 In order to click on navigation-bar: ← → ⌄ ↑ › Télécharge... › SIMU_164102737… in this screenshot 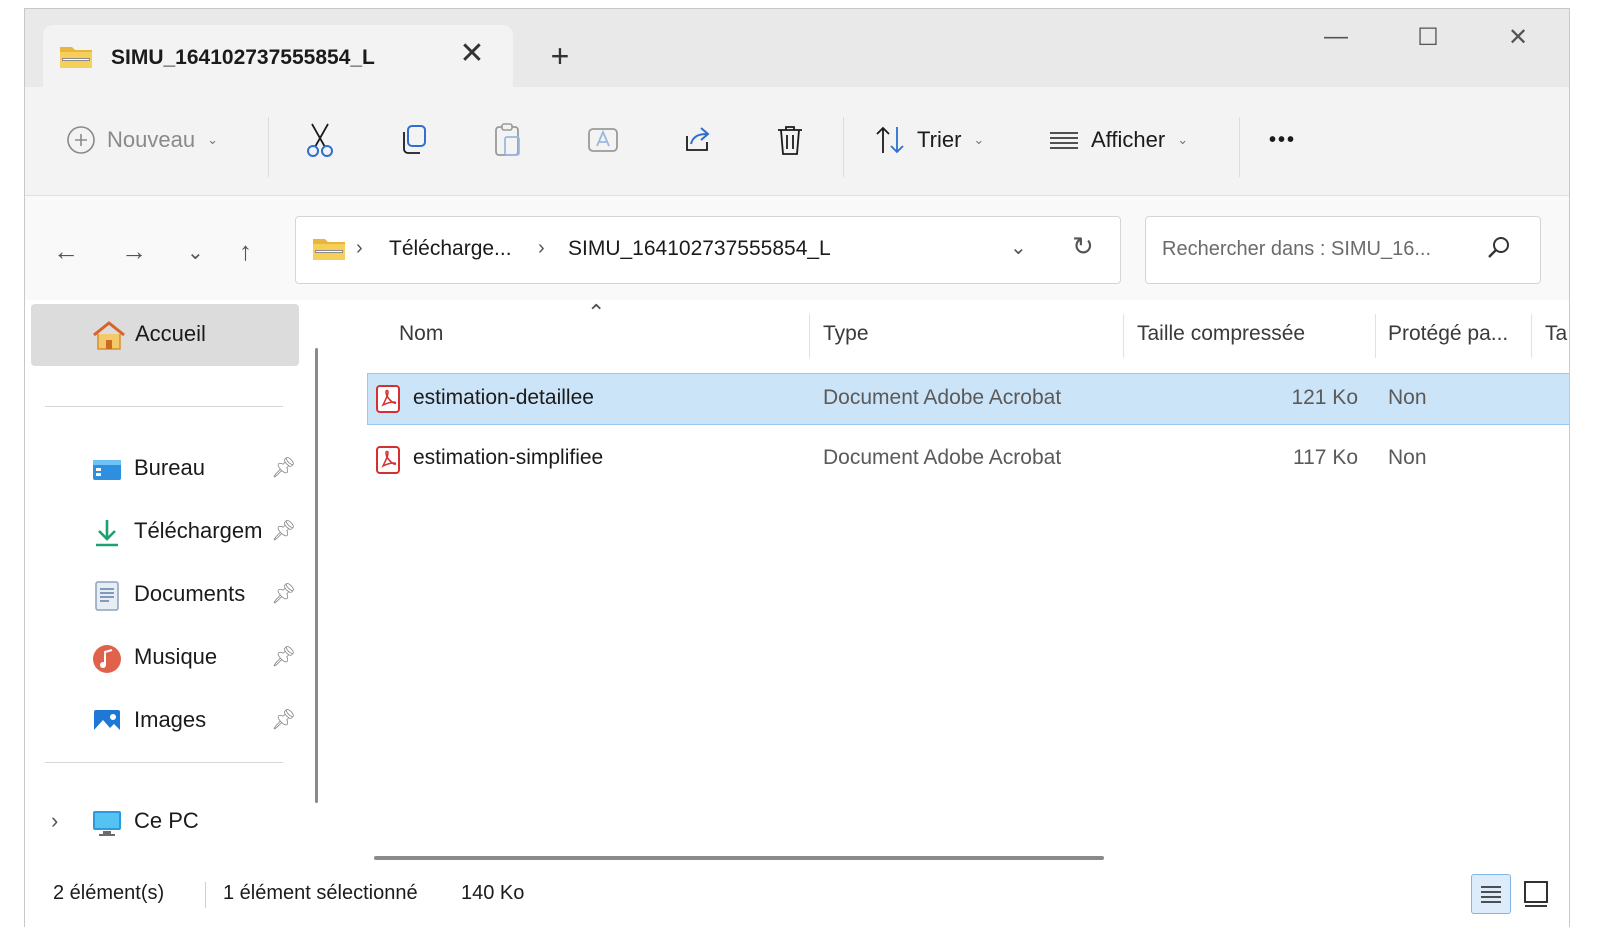, I will do `click(797, 248)`.